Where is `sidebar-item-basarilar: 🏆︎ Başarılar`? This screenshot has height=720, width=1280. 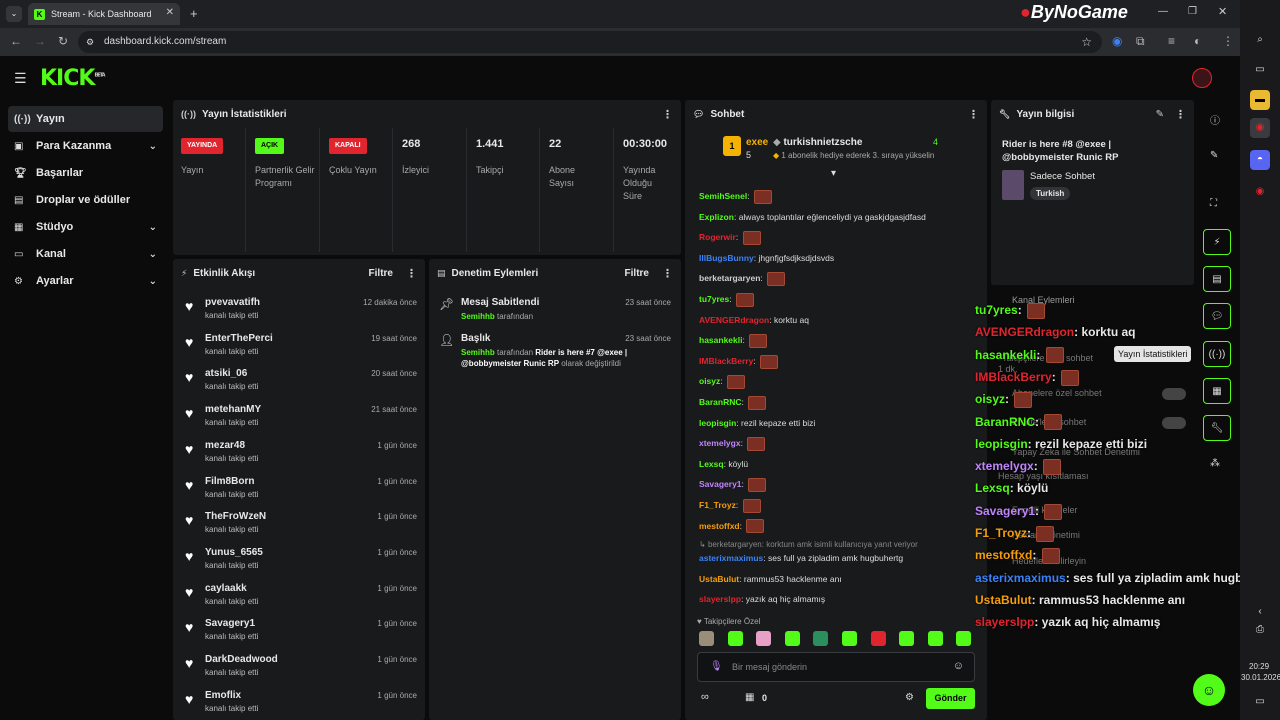
sidebar-item-basarilar: 🏆︎ Başarılar is located at coordinates (85, 173).